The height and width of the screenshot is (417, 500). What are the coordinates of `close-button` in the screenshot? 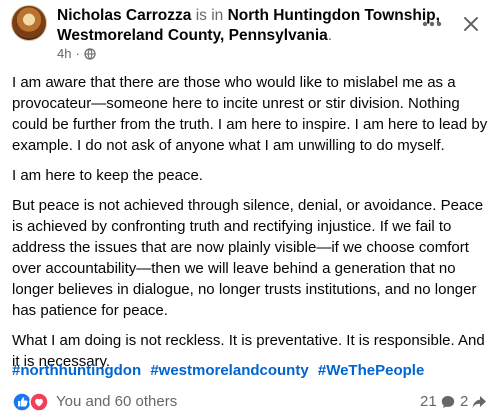 It's located at (471, 24).